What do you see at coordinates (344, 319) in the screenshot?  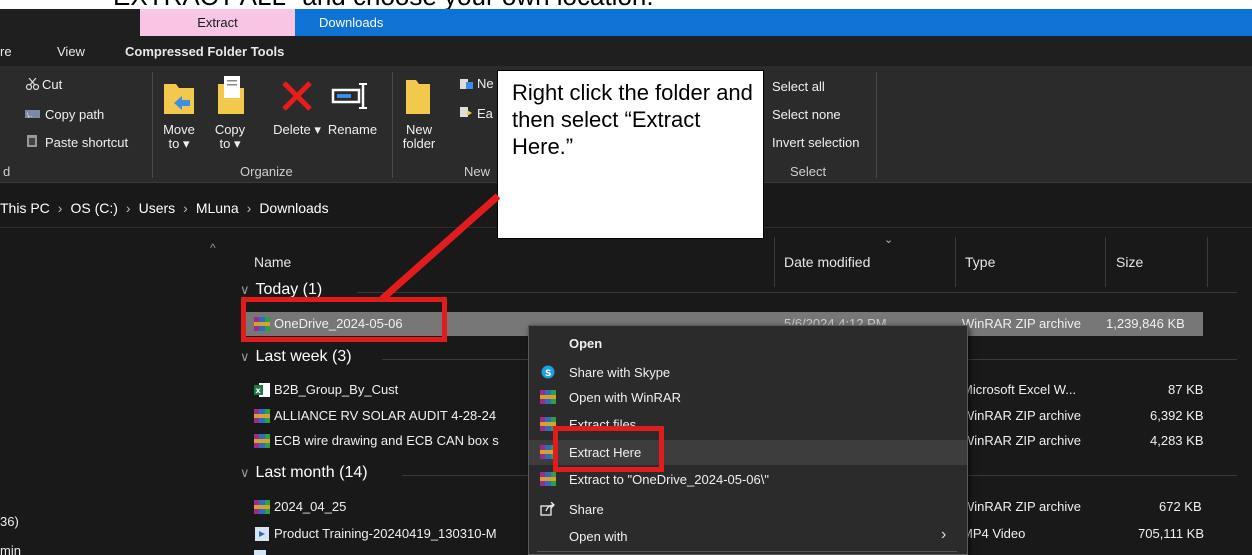 I see `highlight-box-zip-file` at bounding box center [344, 319].